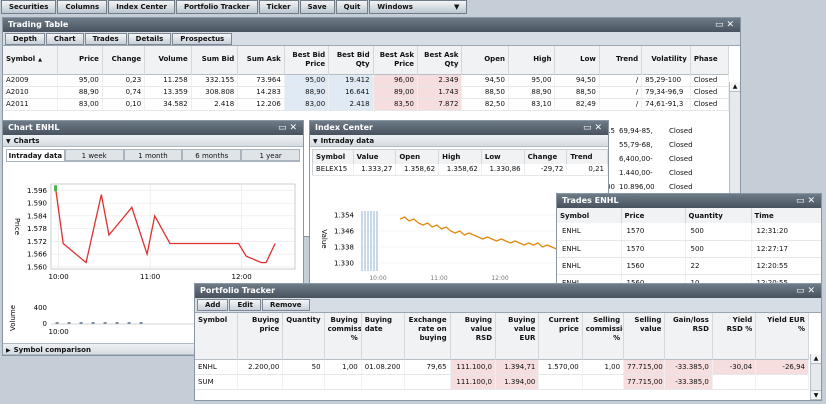  What do you see at coordinates (25, 39) in the screenshot?
I see `tab-depth: Depth` at bounding box center [25, 39].